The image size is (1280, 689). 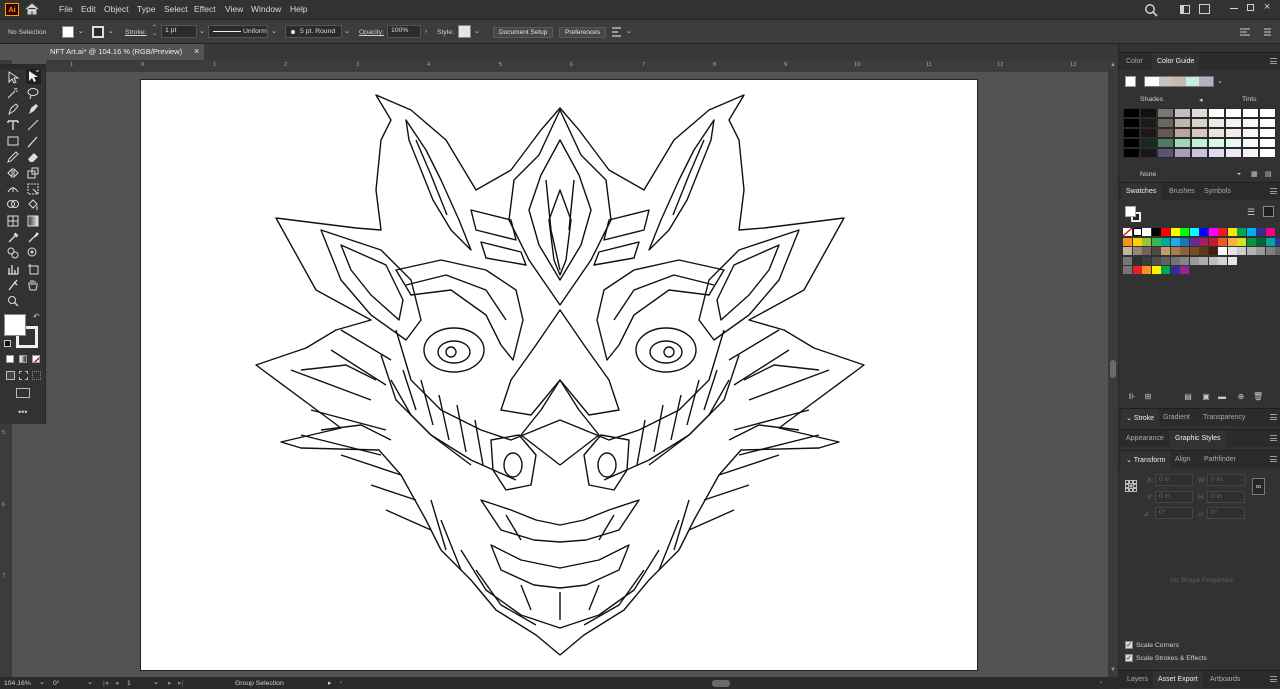 I want to click on vertical-scroll-thumb, so click(x=1113, y=369).